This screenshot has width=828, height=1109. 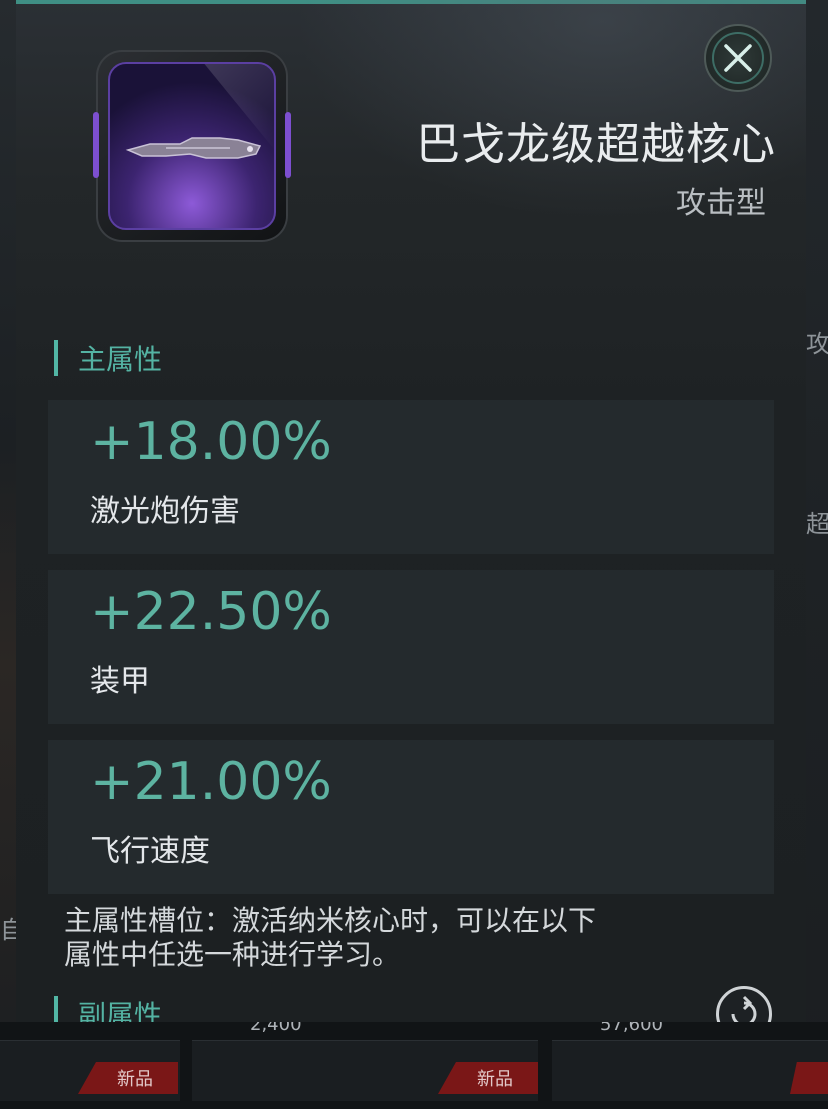 What do you see at coordinates (744, 1008) in the screenshot?
I see `refresh-icon` at bounding box center [744, 1008].